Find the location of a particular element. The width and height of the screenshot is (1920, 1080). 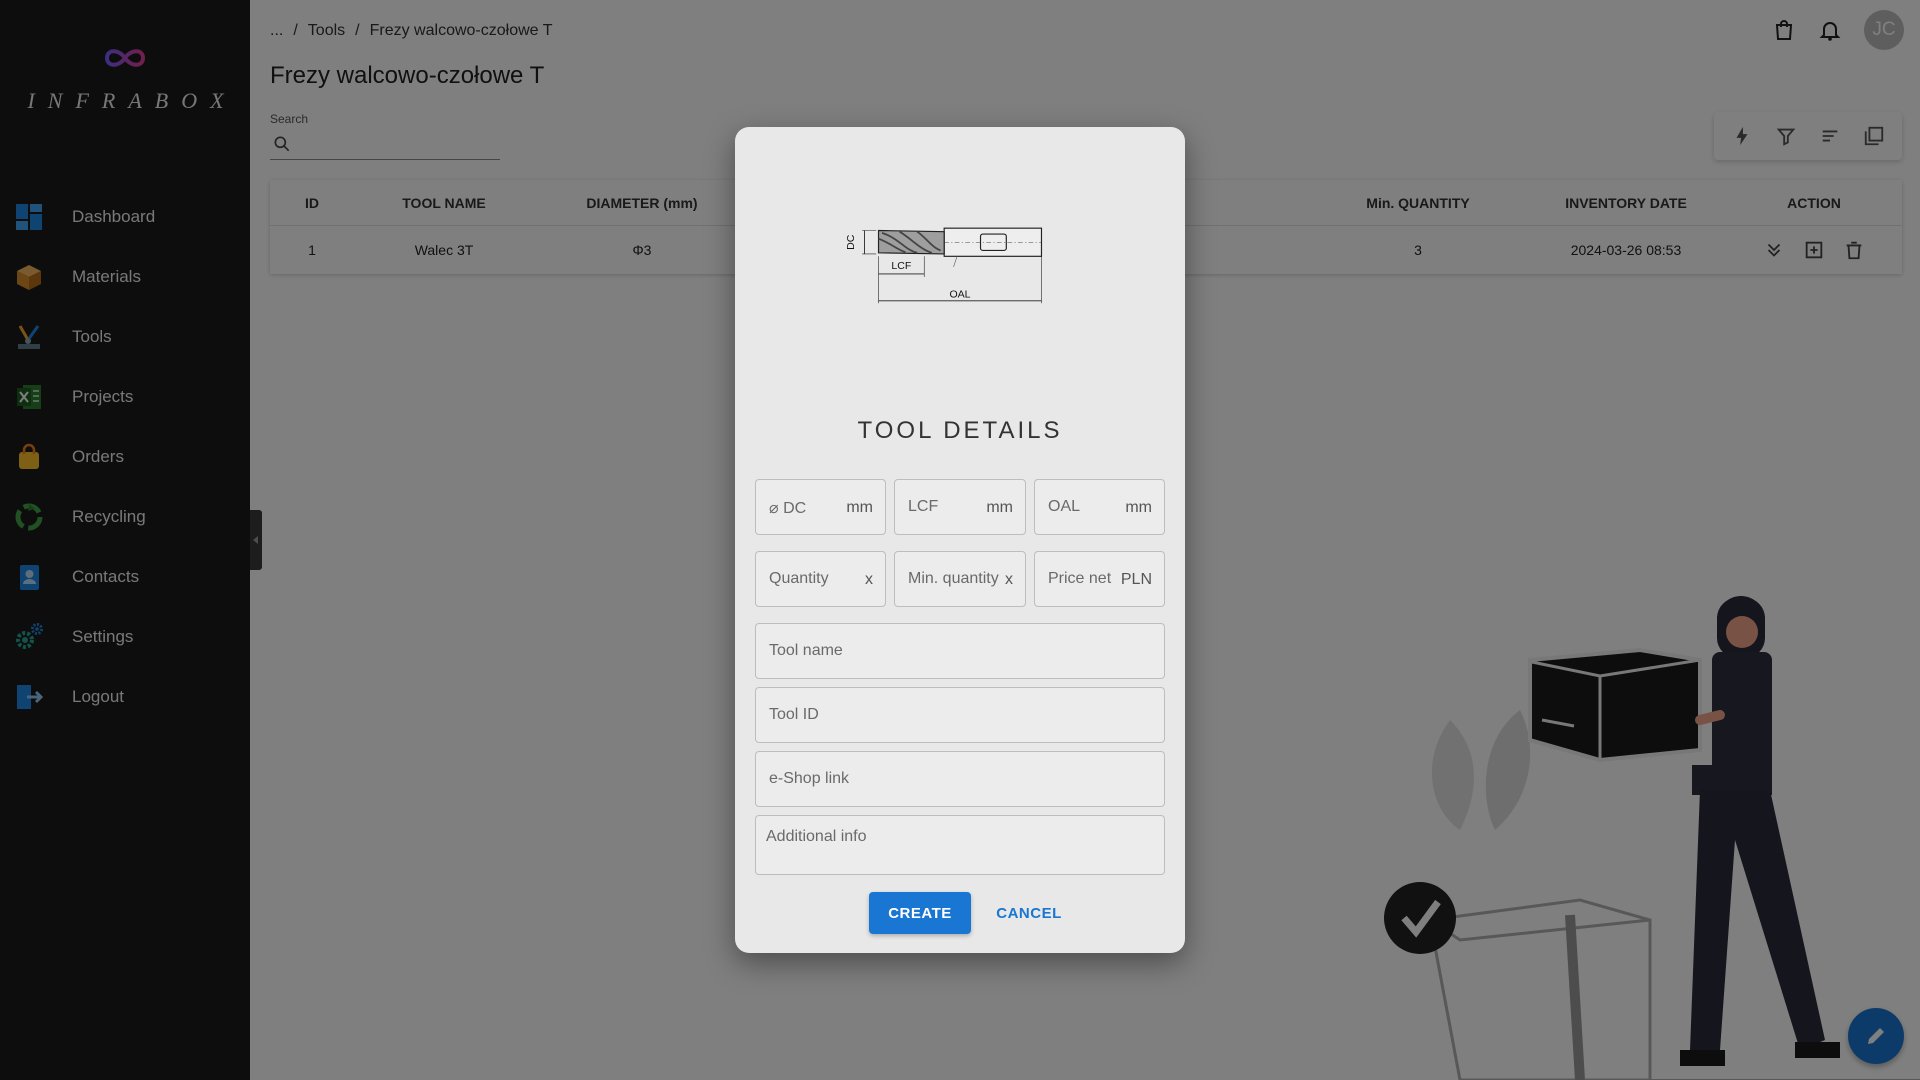

min-quantity-unit: x is located at coordinates (1009, 579).